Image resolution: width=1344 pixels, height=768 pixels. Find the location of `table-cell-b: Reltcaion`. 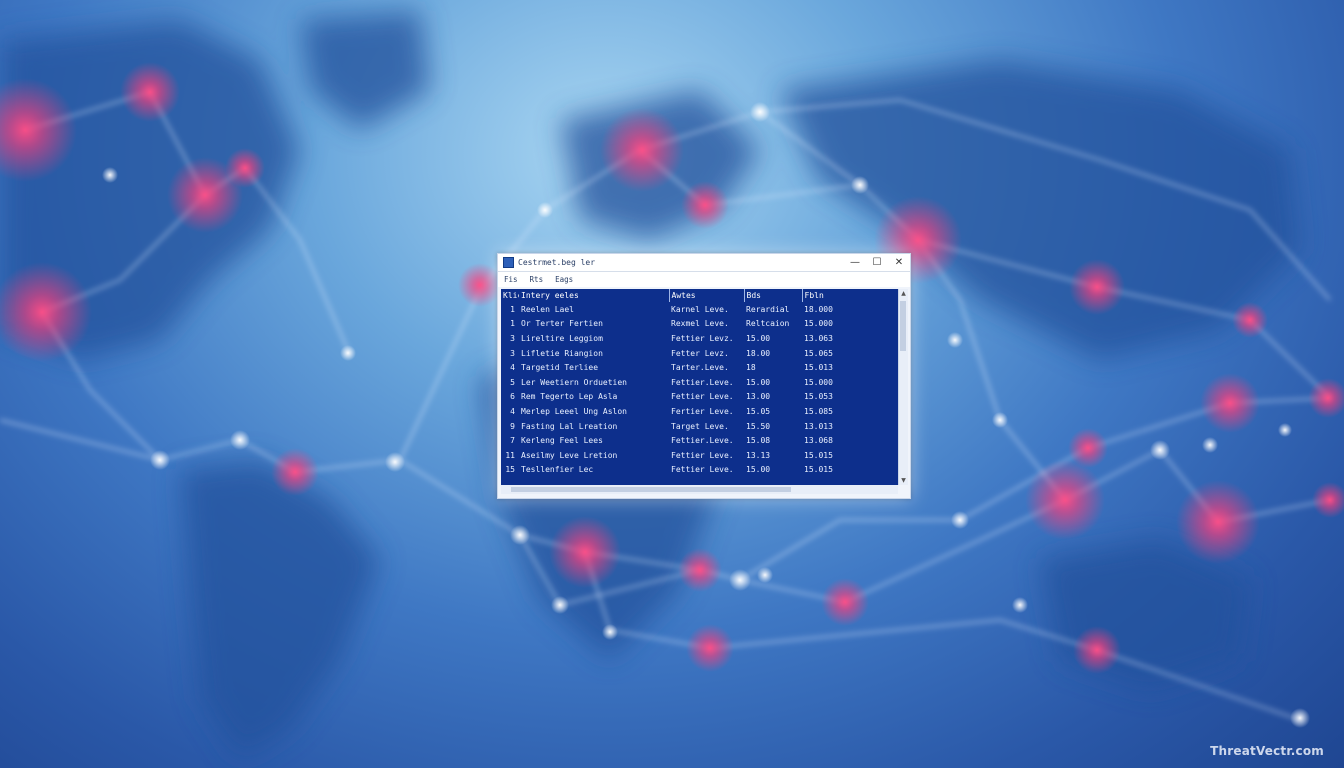

table-cell-b: Reltcaion is located at coordinates (768, 324).